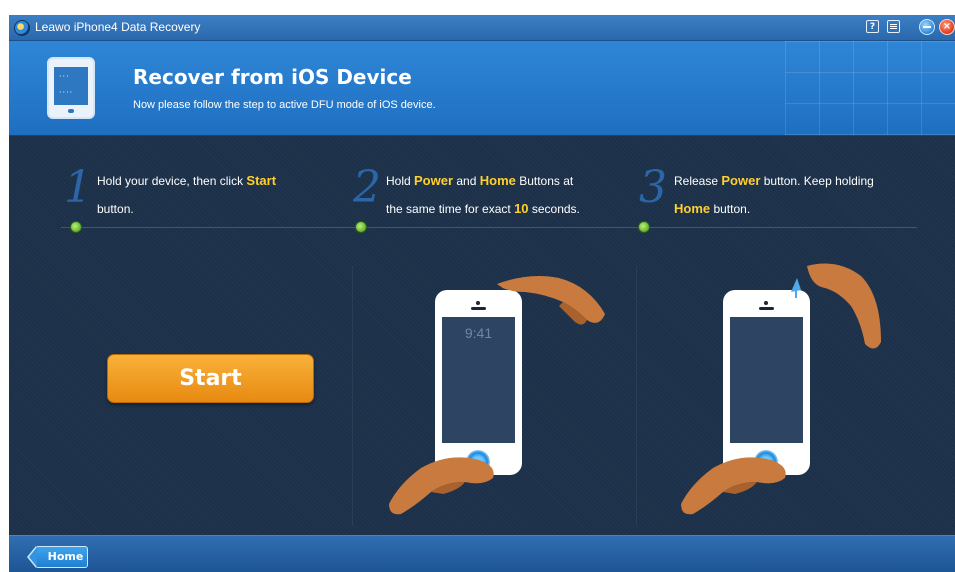 This screenshot has width=955, height=572. I want to click on minimize-icon, so click(927, 27).